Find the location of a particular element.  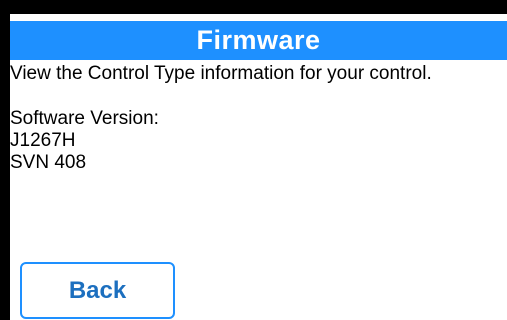

page-title: Firmware is located at coordinates (258, 40).